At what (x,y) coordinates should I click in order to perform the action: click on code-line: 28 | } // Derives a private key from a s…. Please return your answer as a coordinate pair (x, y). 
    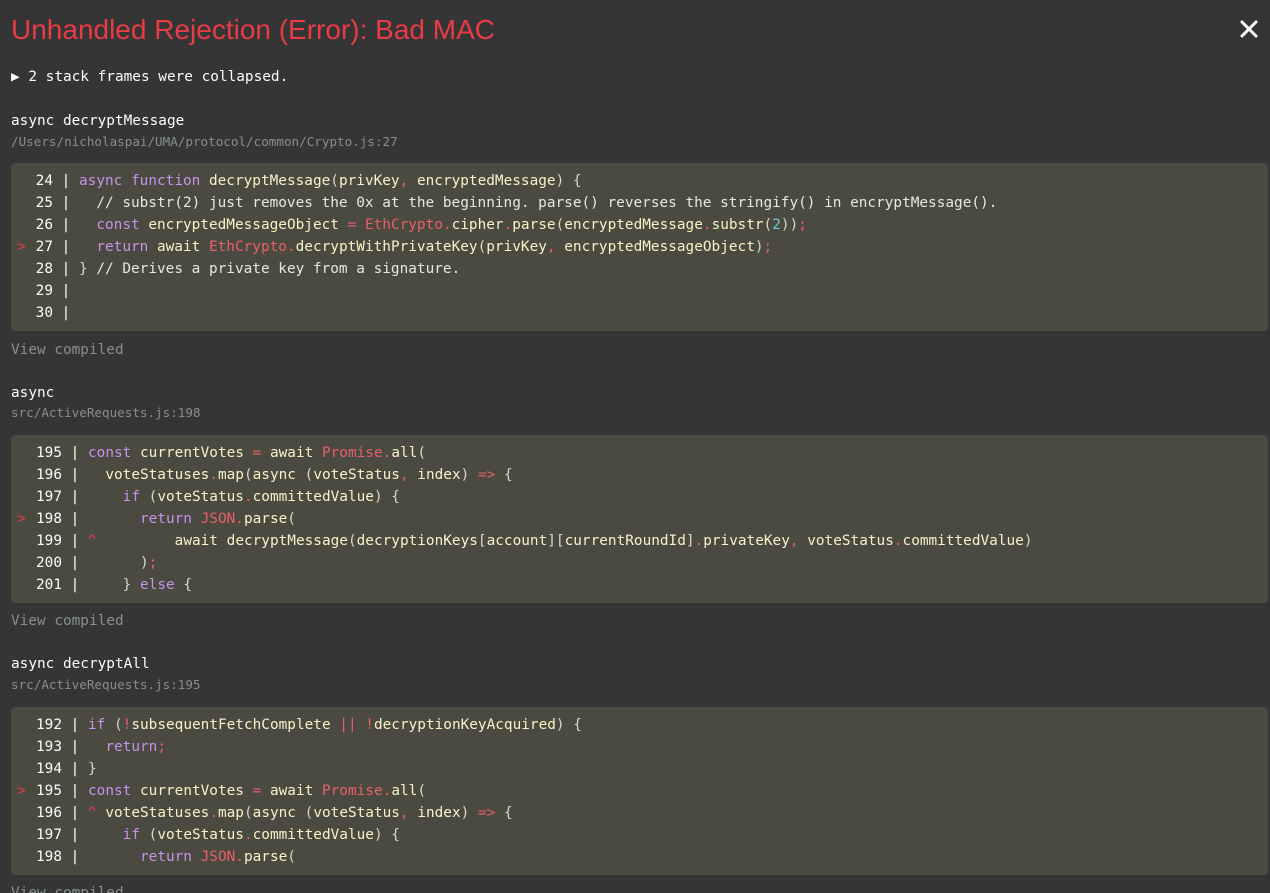
    Looking at the image, I should click on (639, 269).